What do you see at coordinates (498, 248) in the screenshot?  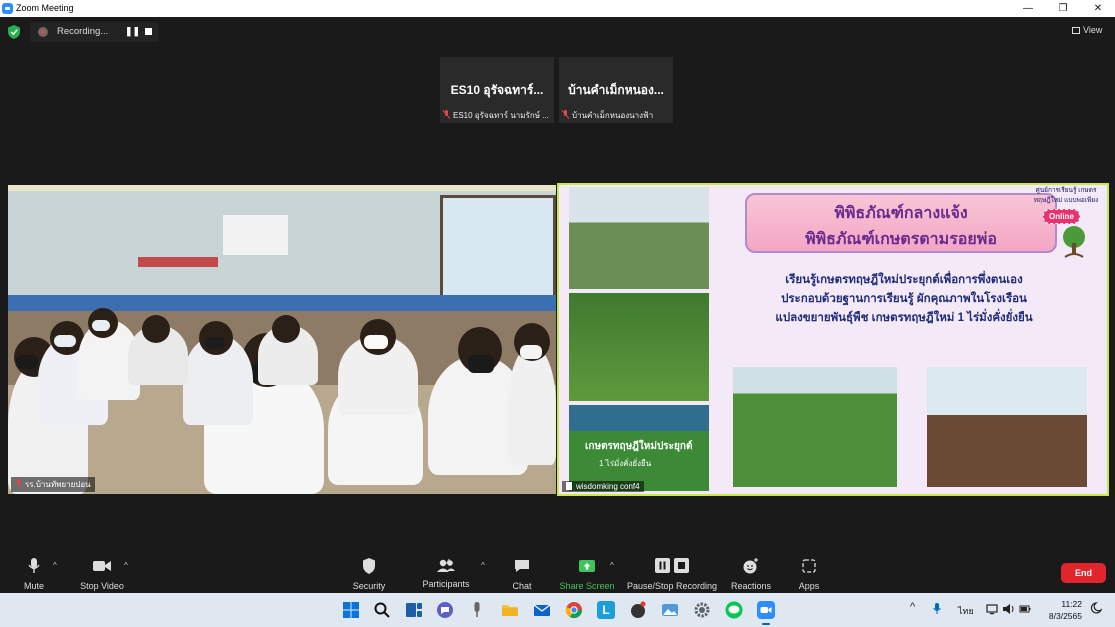 I see `classroom-window` at bounding box center [498, 248].